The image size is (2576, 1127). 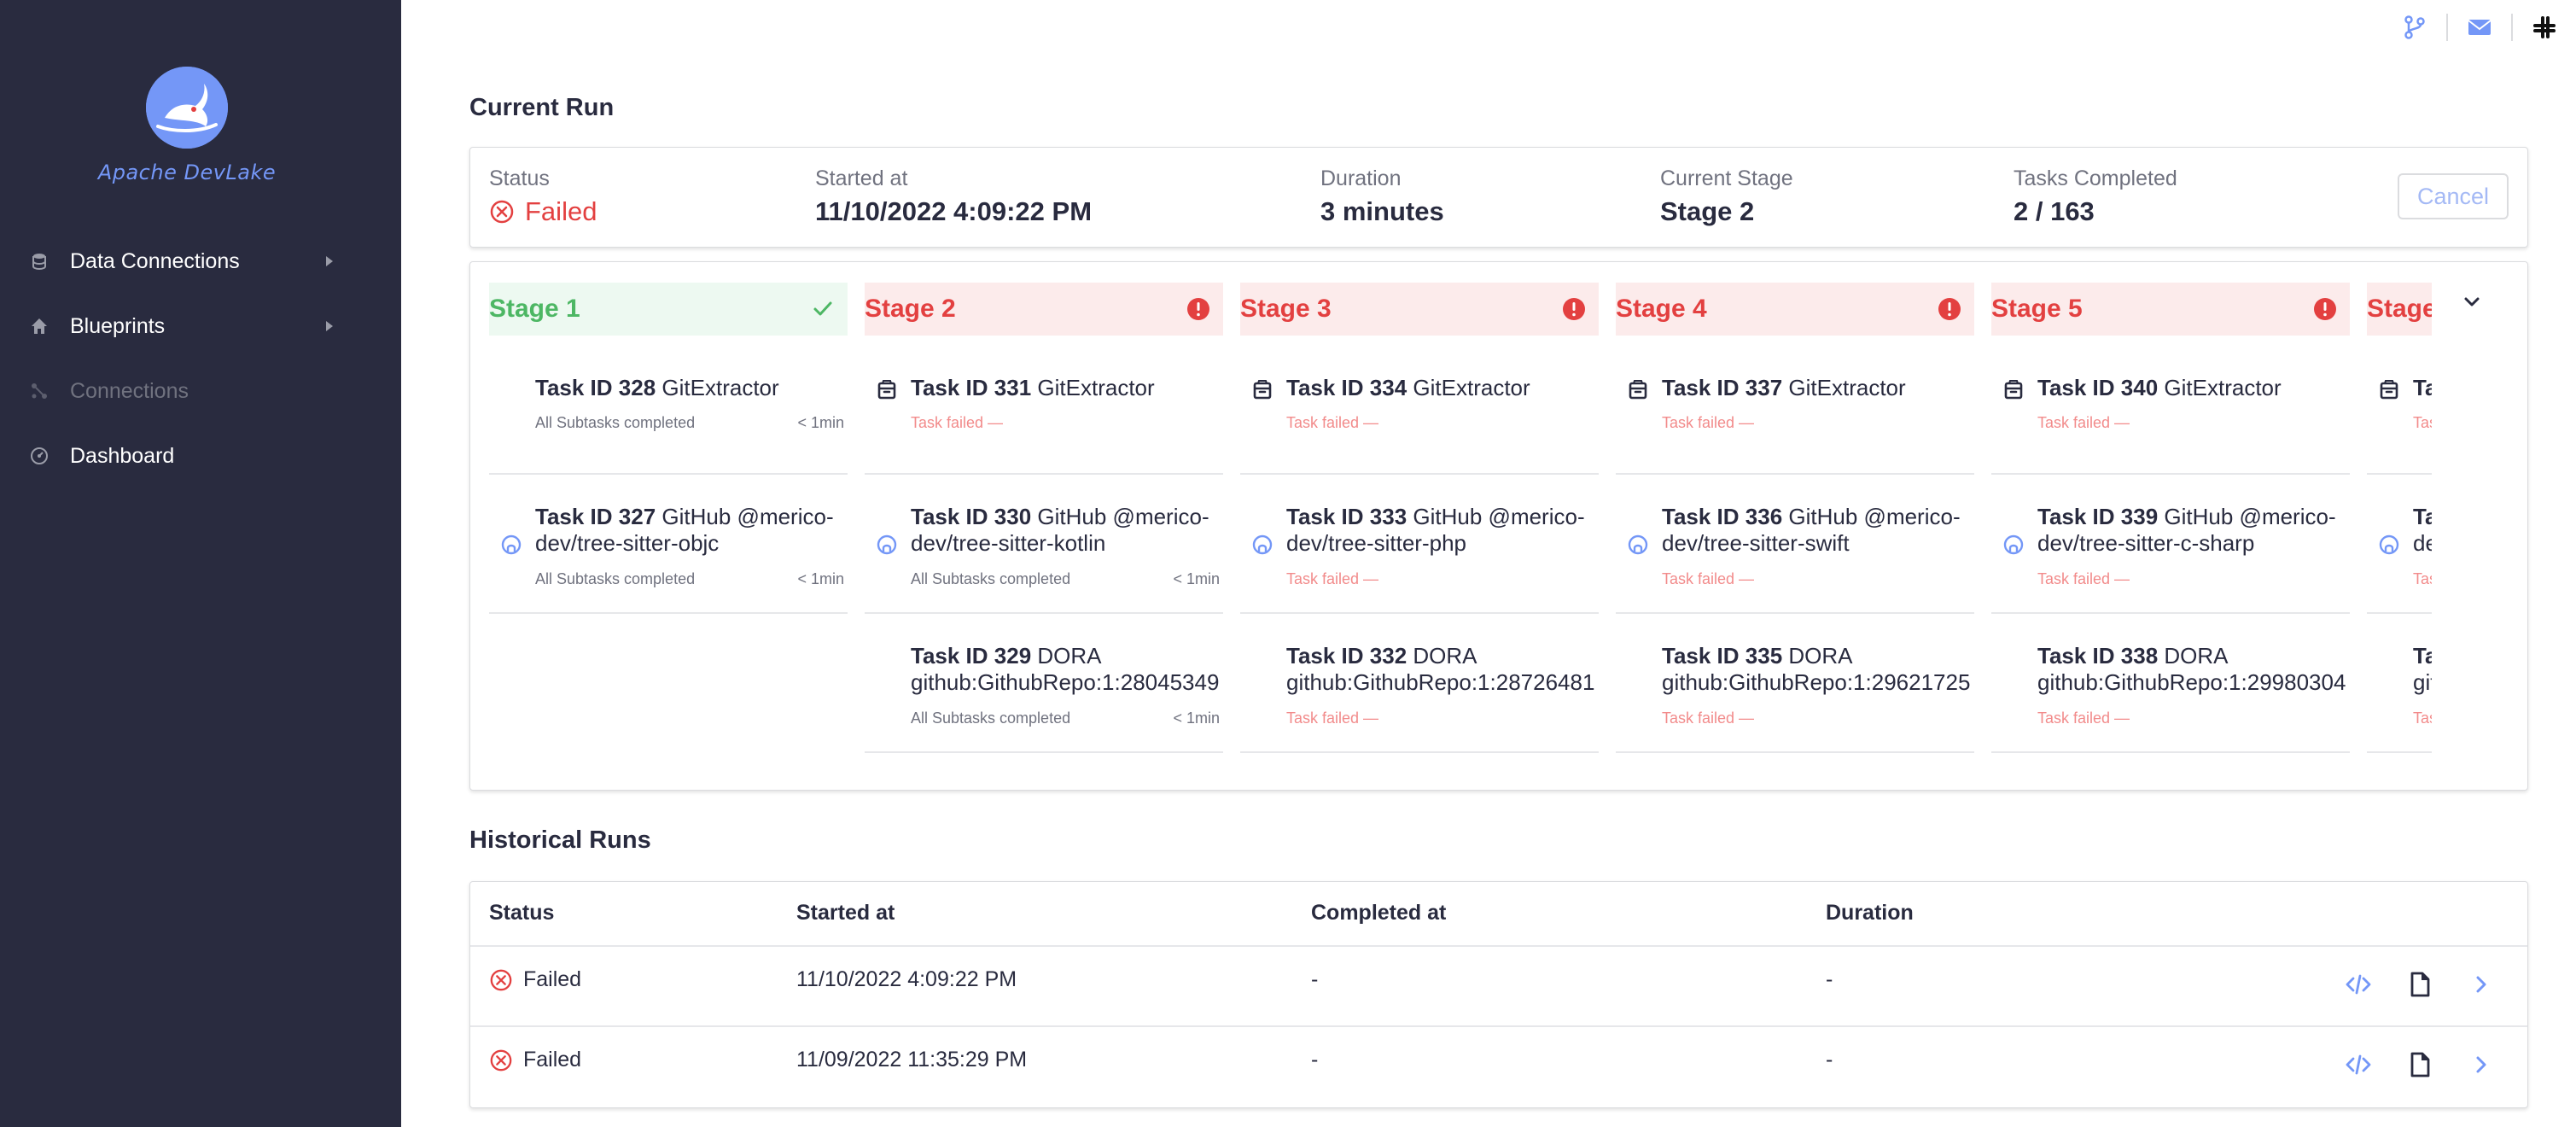 What do you see at coordinates (2472, 302) in the screenshot?
I see `chevron-down-icon` at bounding box center [2472, 302].